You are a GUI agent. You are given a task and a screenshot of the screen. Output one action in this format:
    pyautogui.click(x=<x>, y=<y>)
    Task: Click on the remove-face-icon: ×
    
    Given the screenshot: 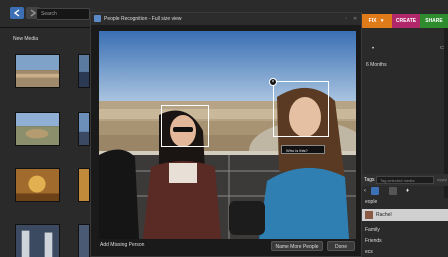 What is the action you would take?
    pyautogui.click(x=273, y=82)
    